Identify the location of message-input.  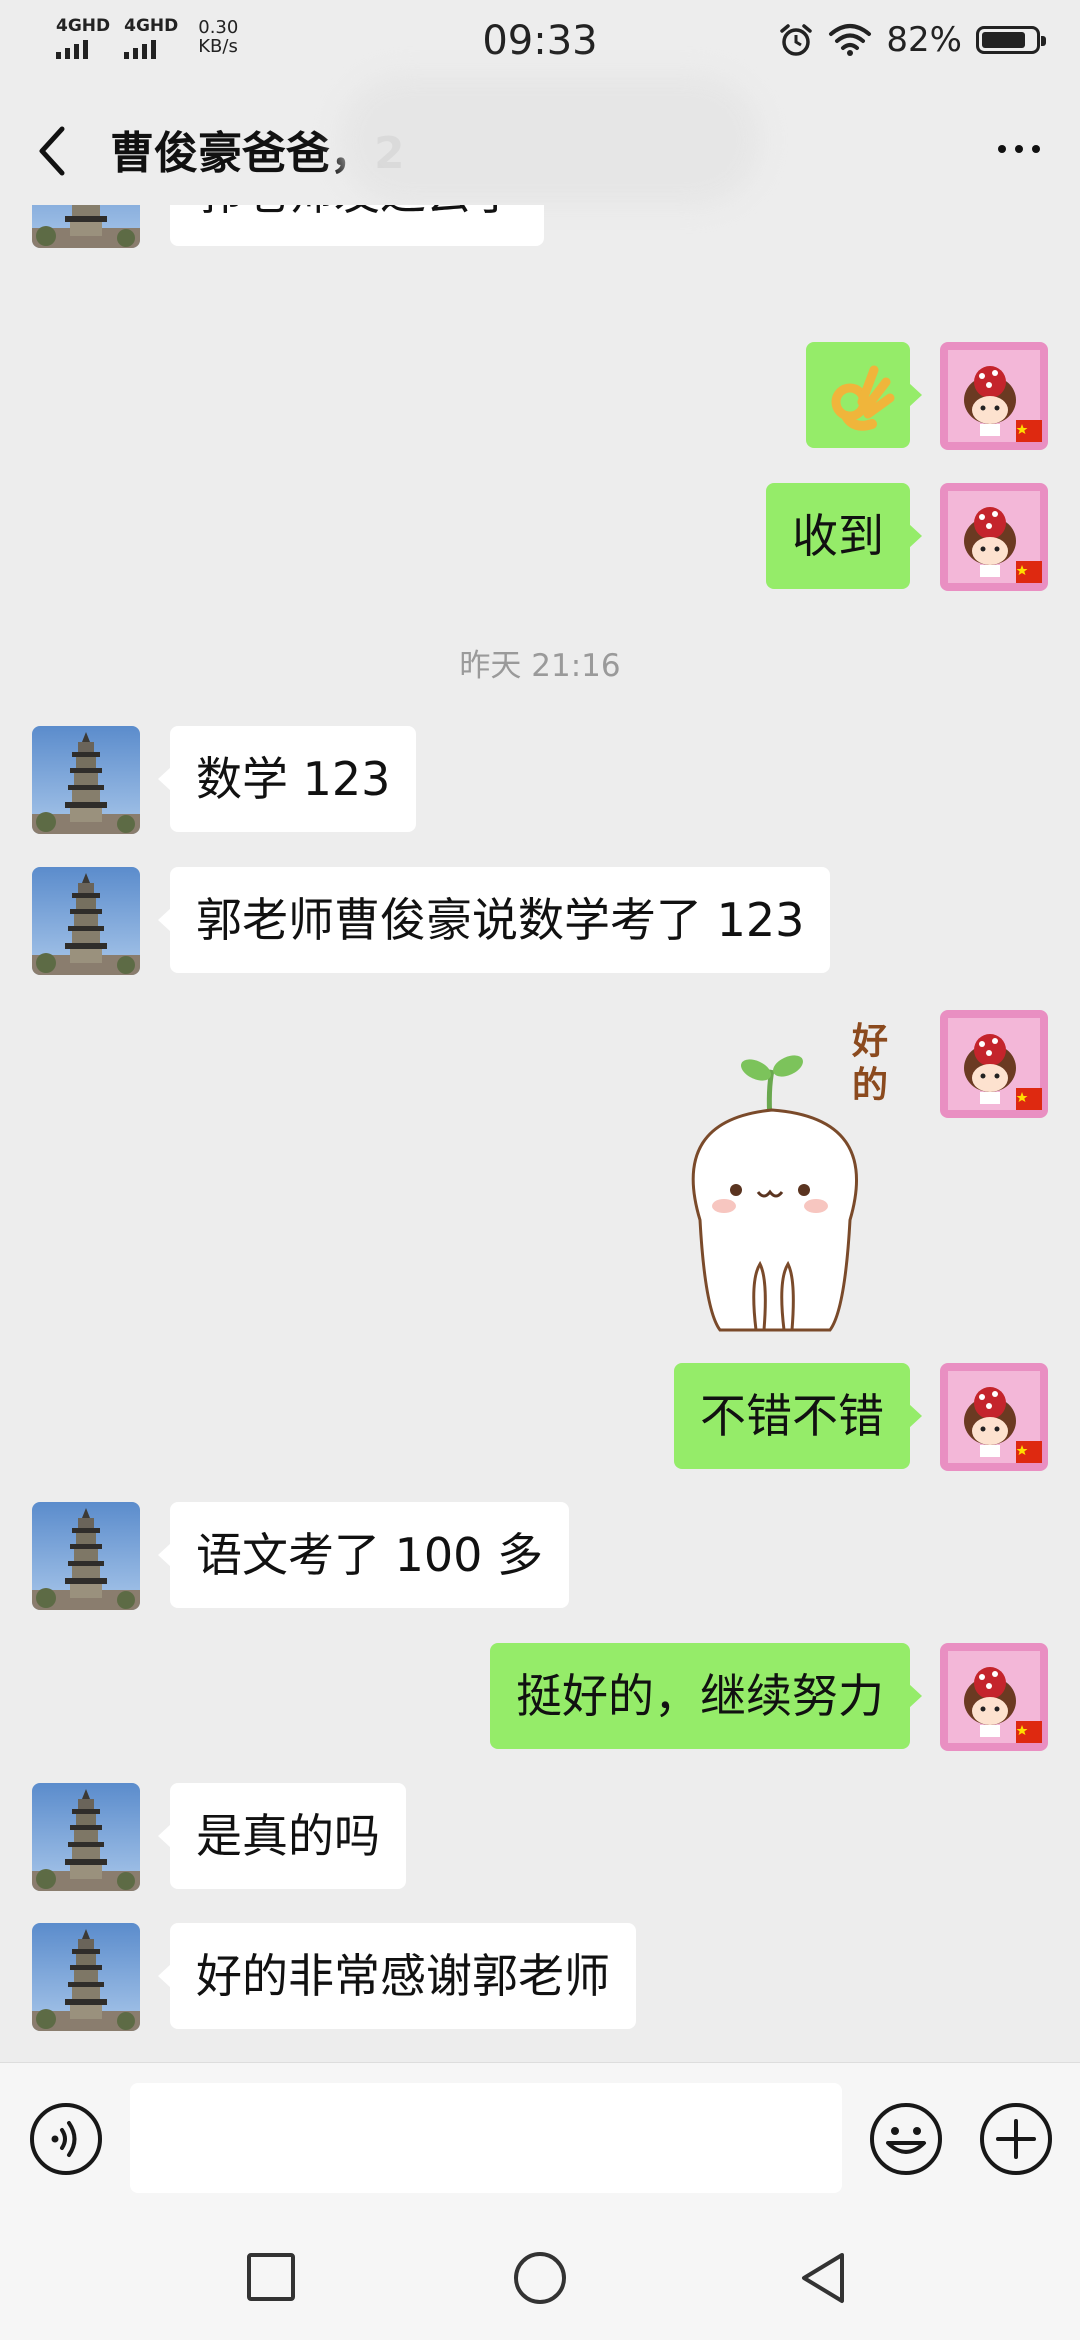
(486, 2138).